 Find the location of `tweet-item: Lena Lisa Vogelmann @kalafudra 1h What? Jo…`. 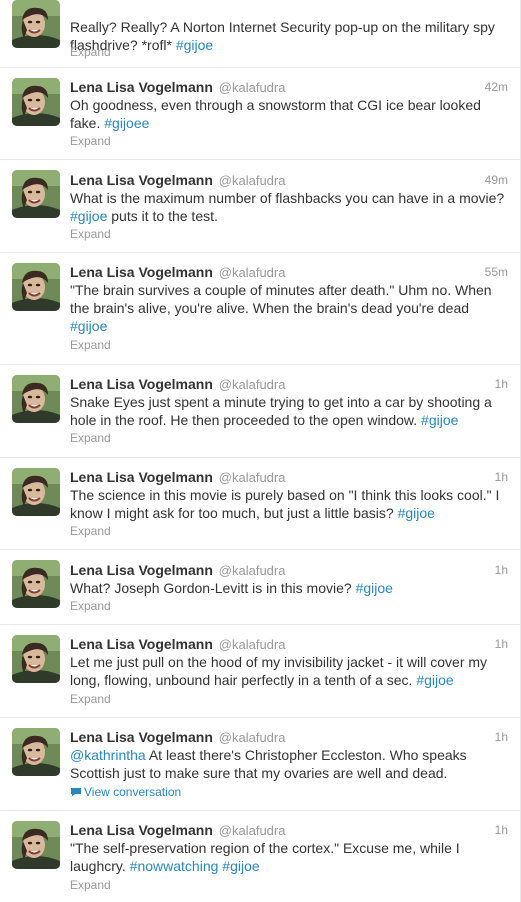

tweet-item: Lena Lisa Vogelmann @kalafudra 1h What? Jo… is located at coordinates (260, 587).